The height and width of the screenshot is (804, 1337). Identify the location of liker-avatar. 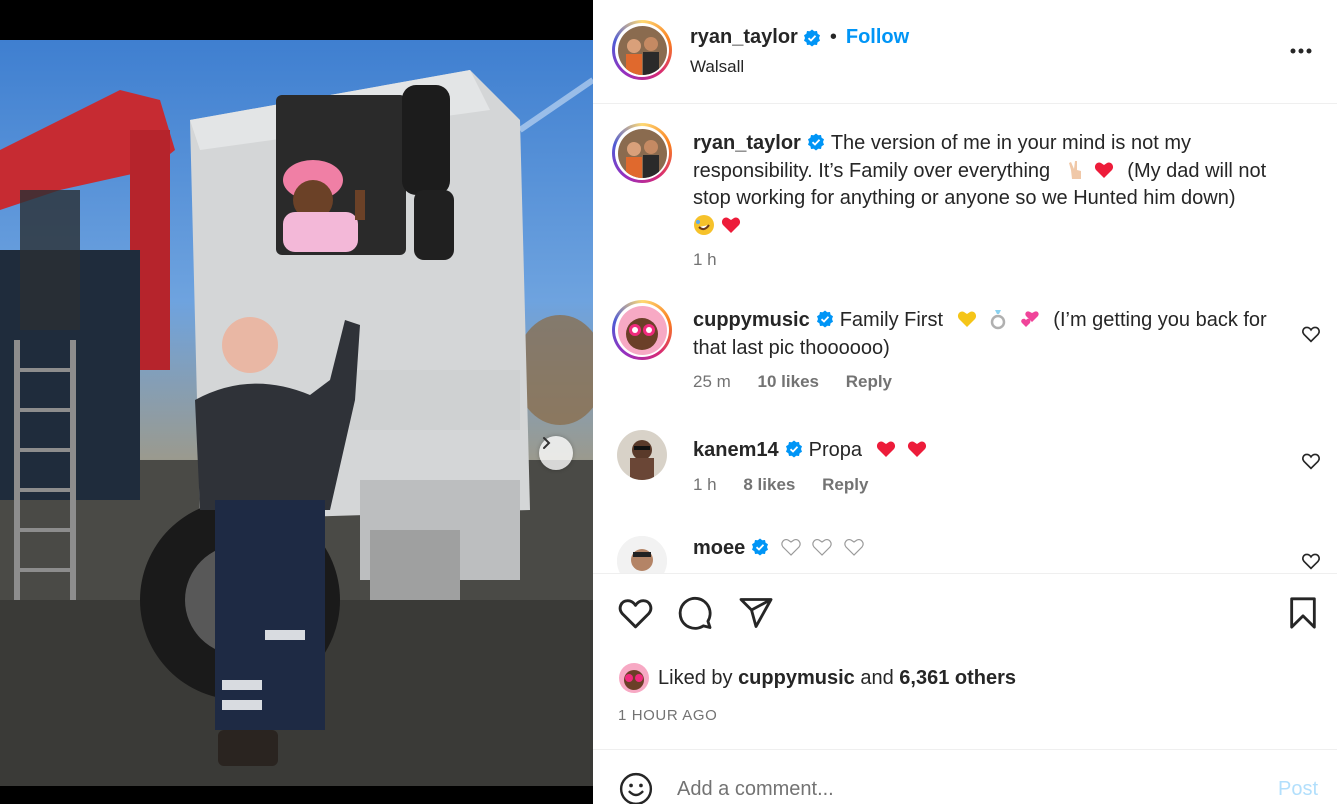
(634, 678).